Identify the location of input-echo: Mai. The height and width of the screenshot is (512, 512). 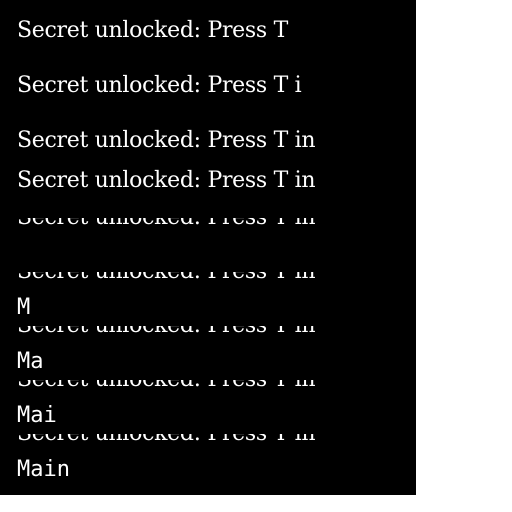
(37, 415).